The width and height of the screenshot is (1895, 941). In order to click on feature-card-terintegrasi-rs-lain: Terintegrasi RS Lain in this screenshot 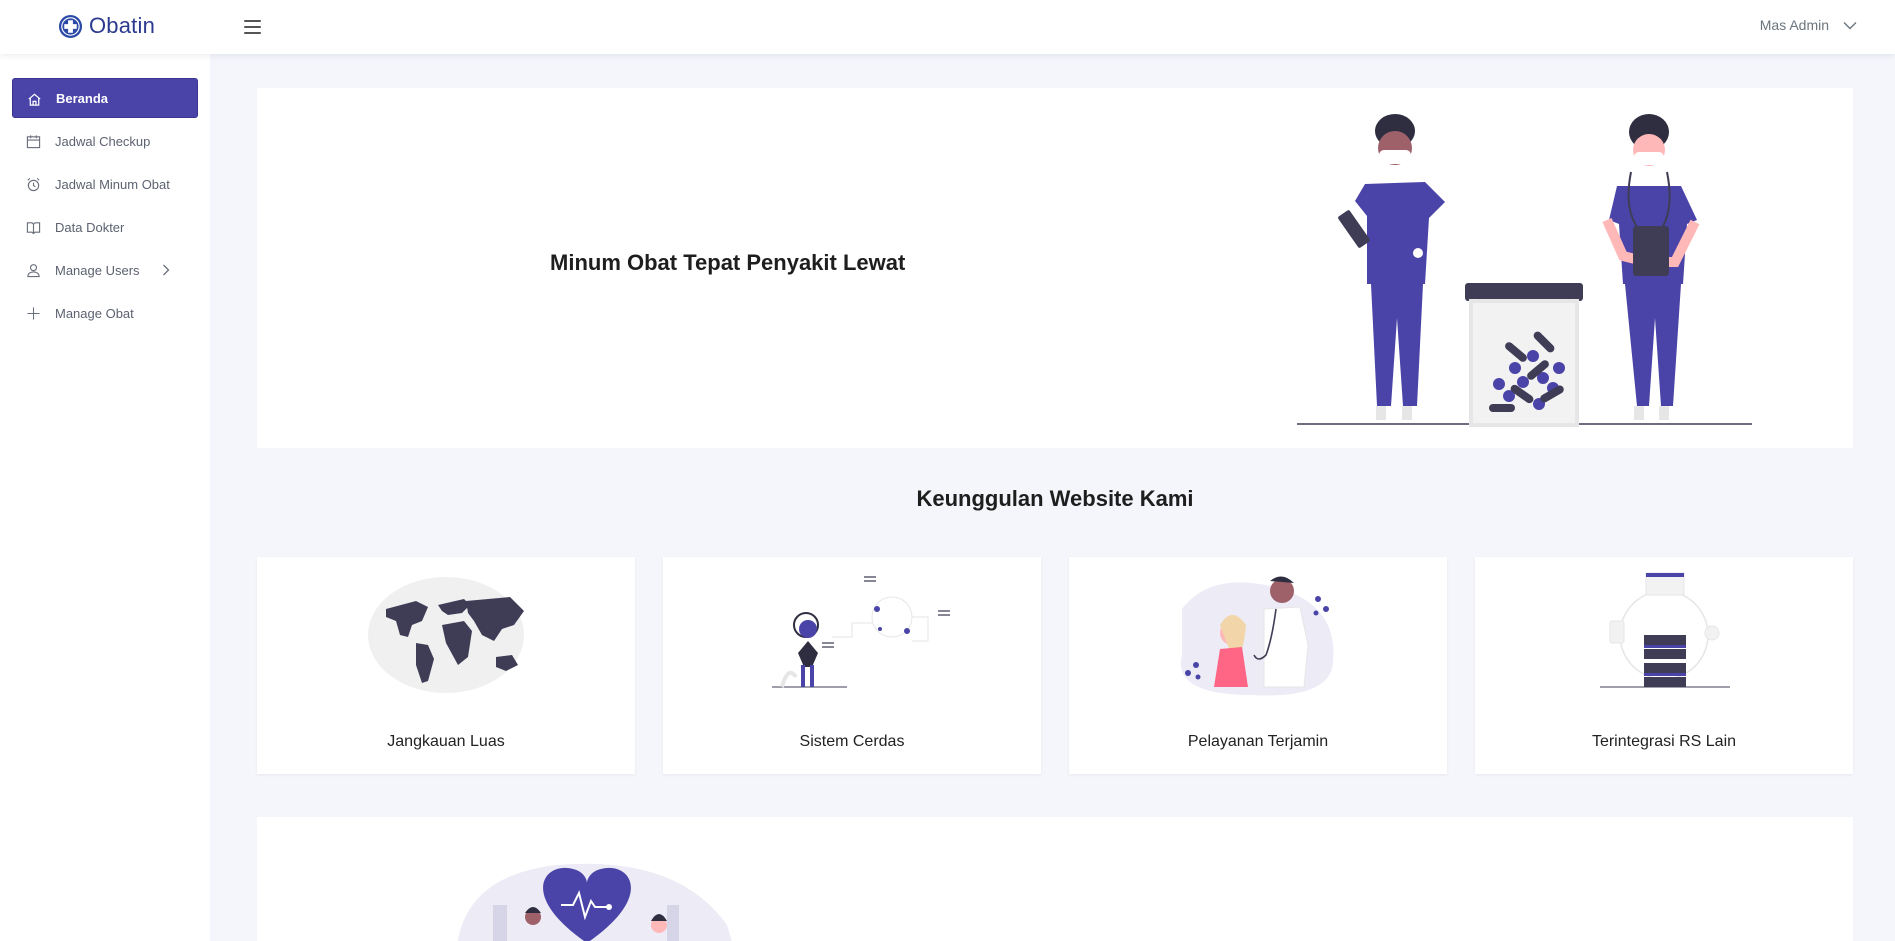, I will do `click(1664, 665)`.